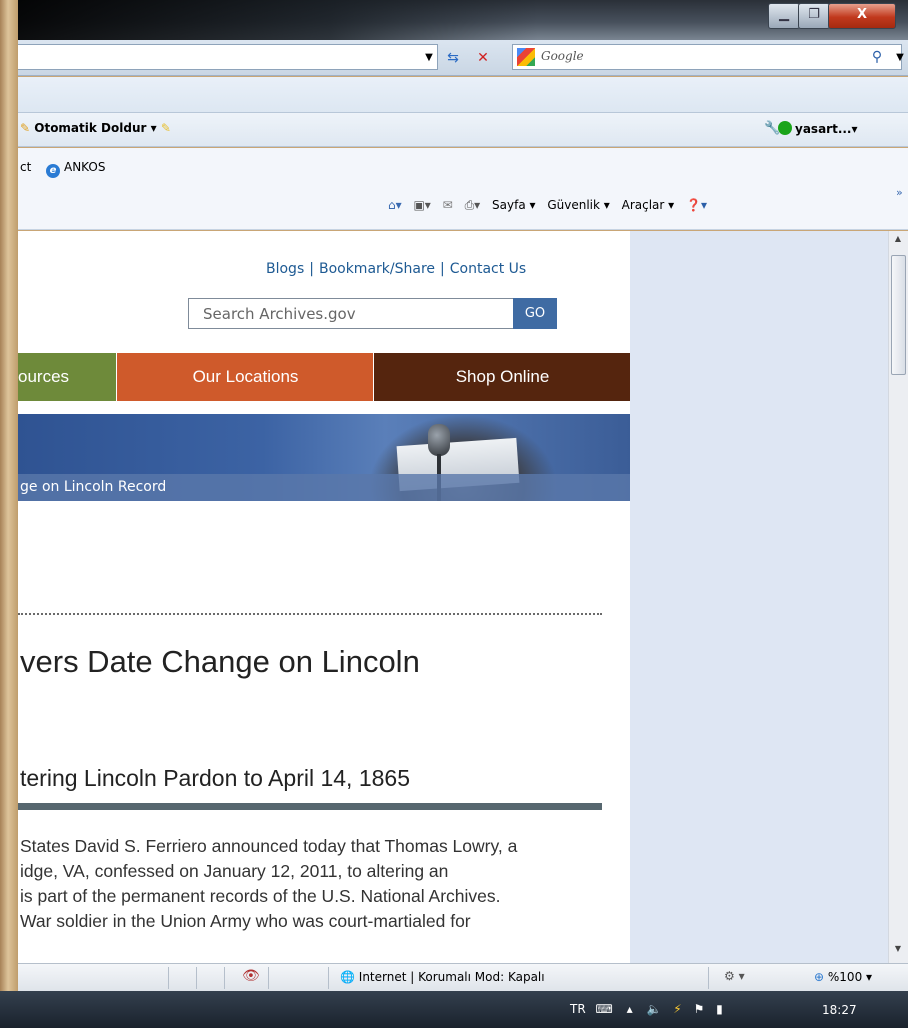  Describe the element at coordinates (324, 457) in the screenshot. I see `news-banner: ge on Lincoln Record` at that location.